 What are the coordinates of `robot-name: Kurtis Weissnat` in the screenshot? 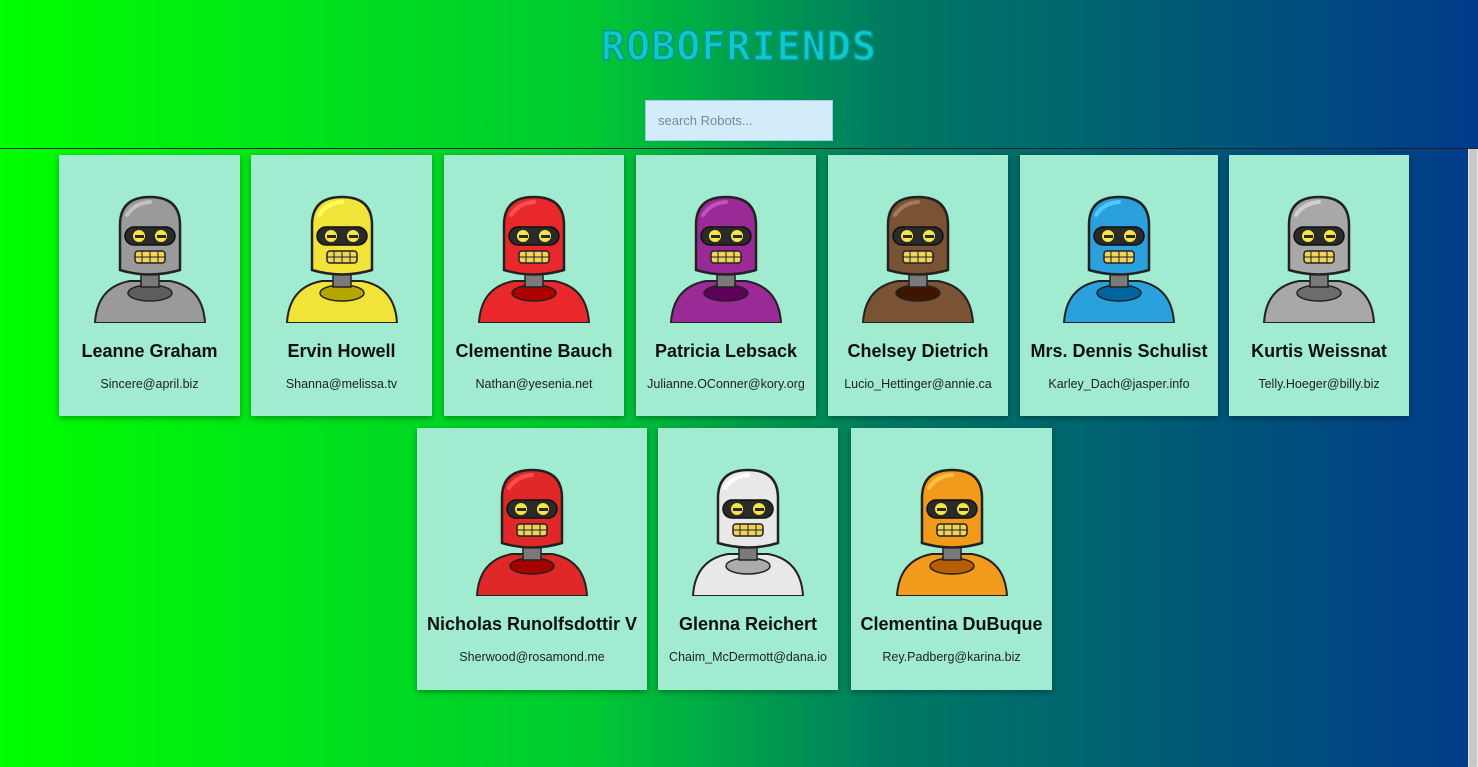 It's located at (1319, 351).